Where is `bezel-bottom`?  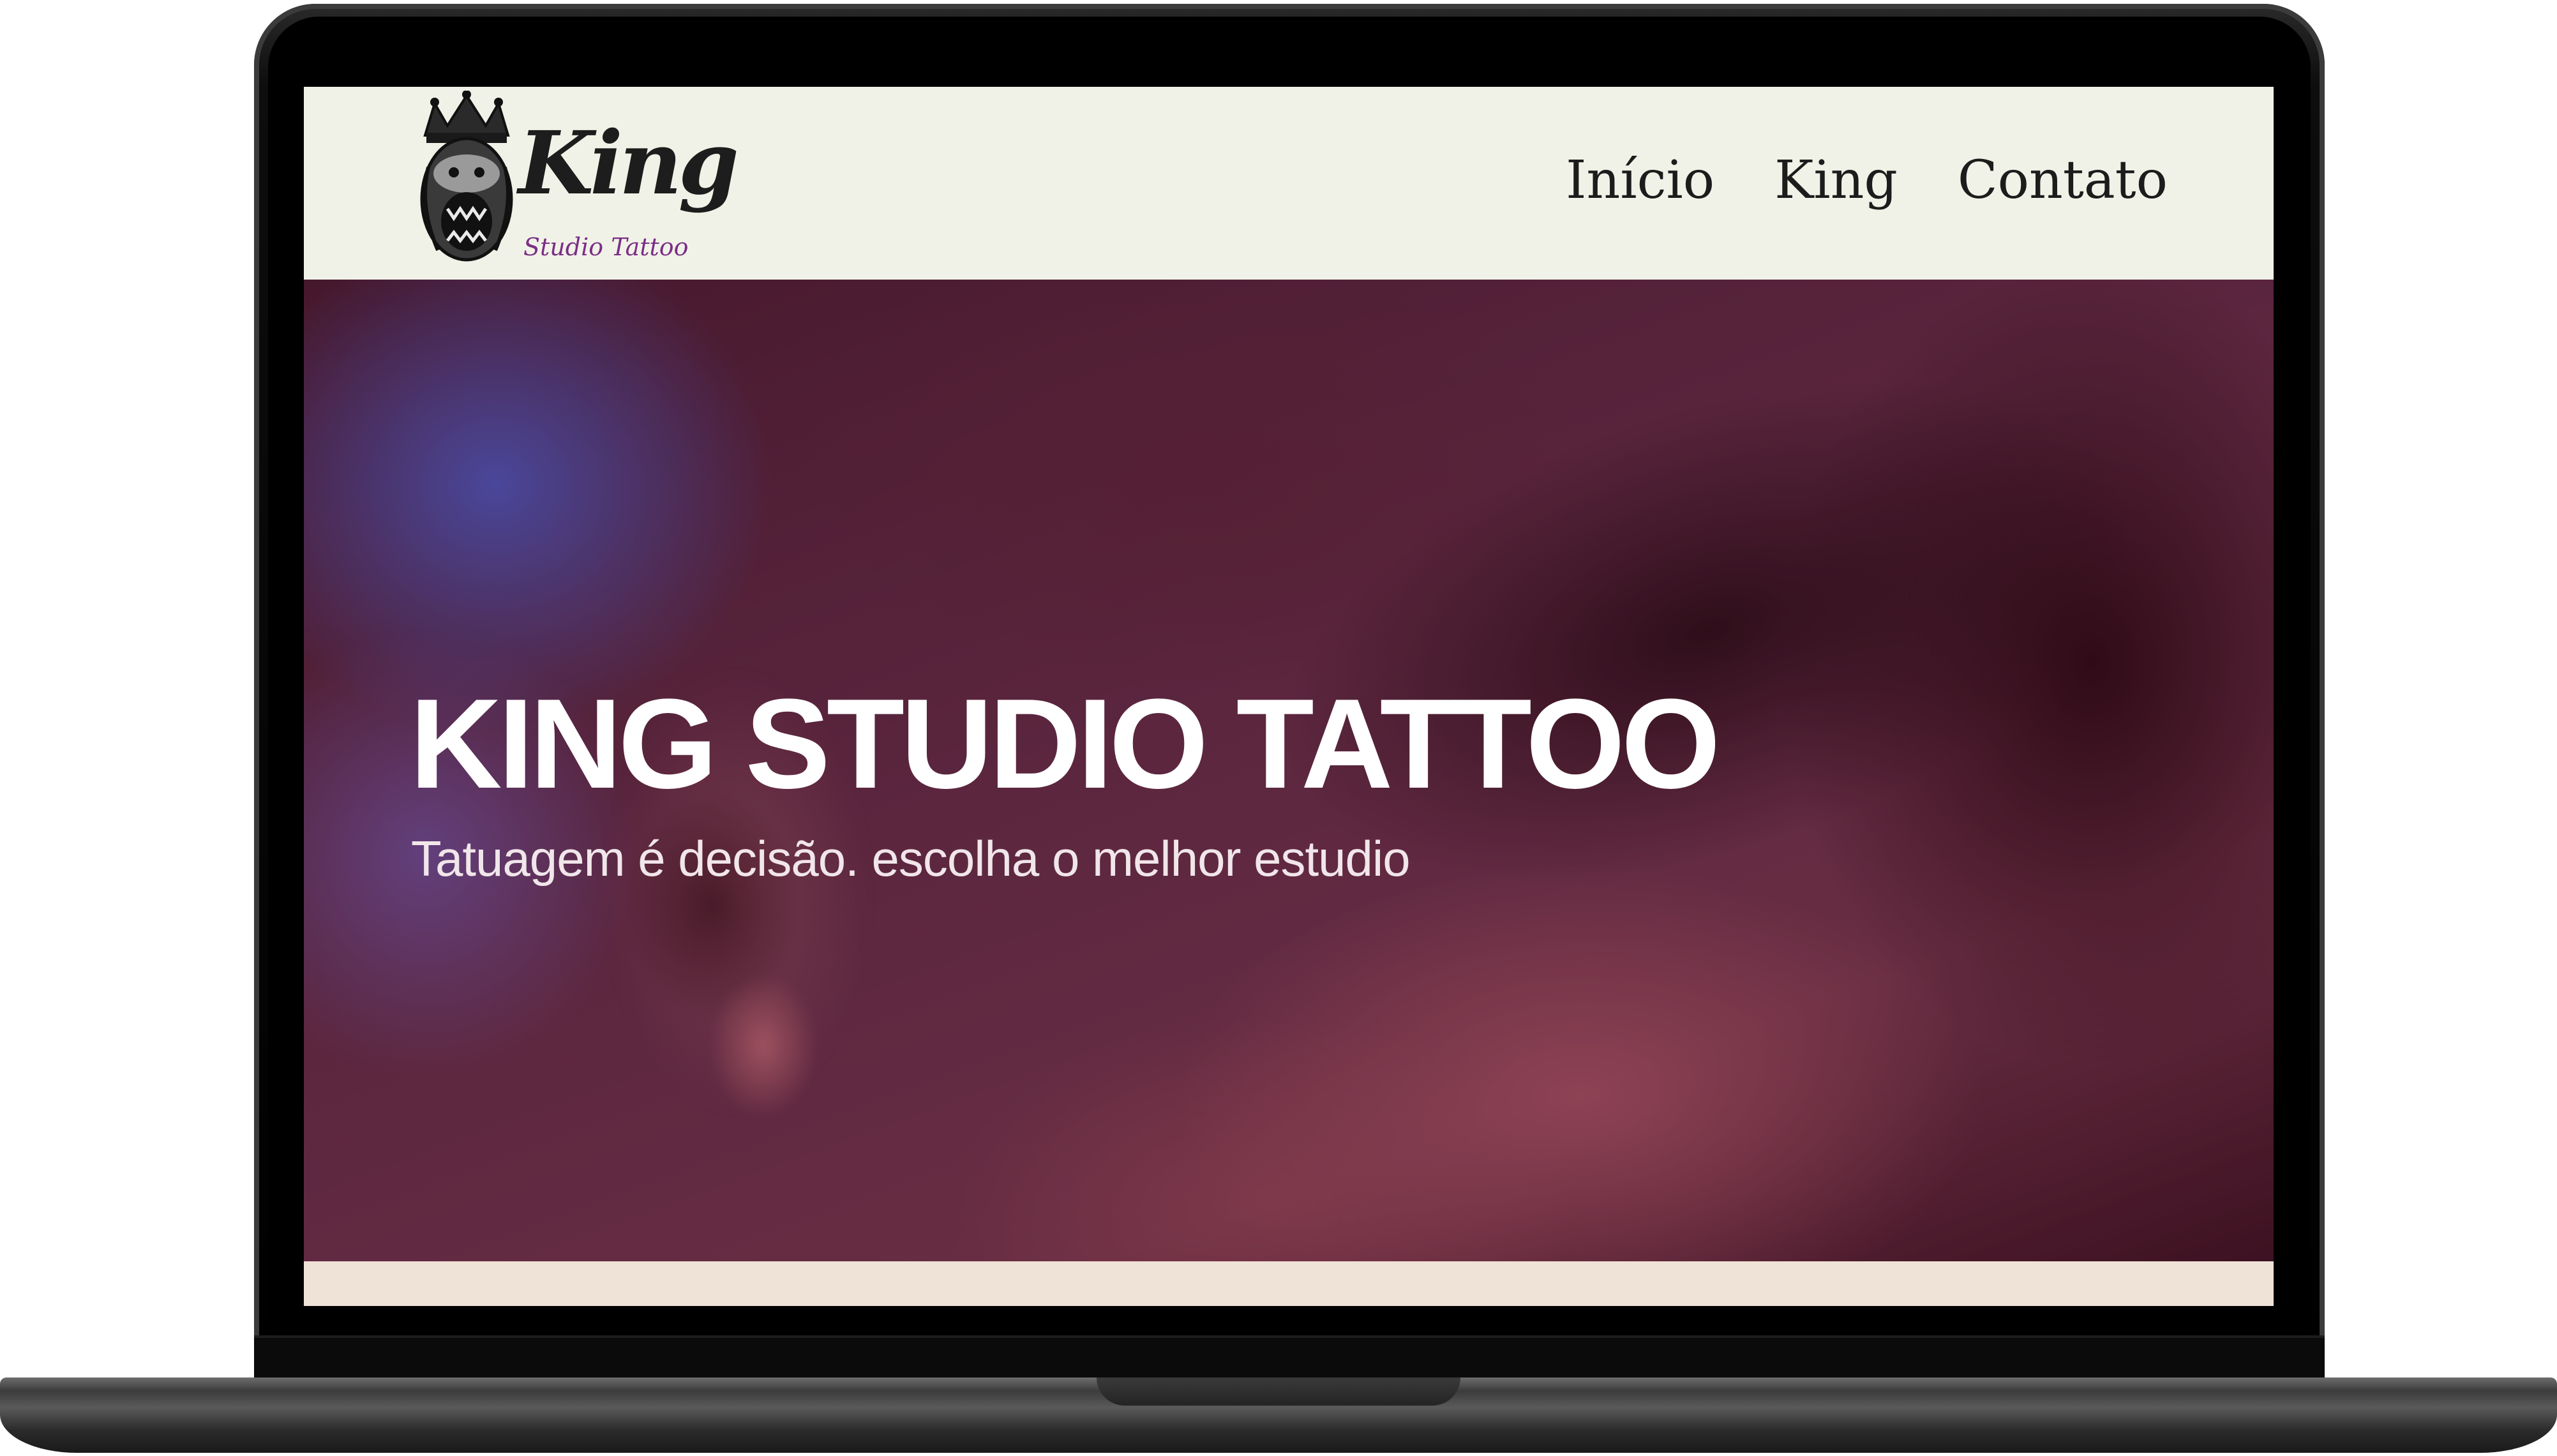
bezel-bottom is located at coordinates (1289, 1359).